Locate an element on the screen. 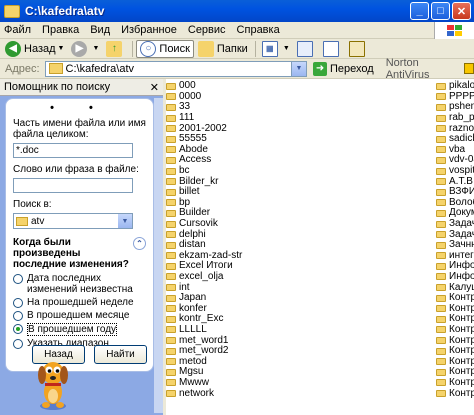 This screenshot has height=415, width=474. forward-button: ▶ ▼ is located at coordinates (85, 49).